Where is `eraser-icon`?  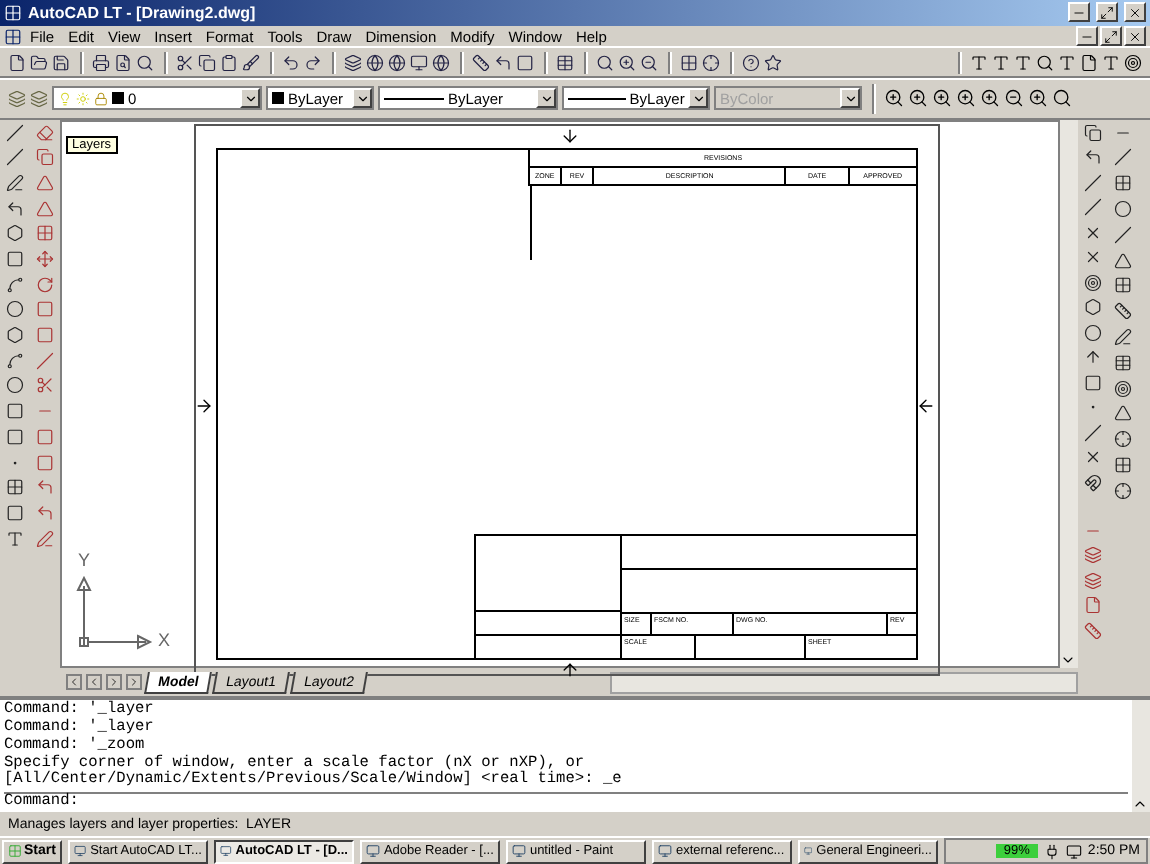 eraser-icon is located at coordinates (44, 132).